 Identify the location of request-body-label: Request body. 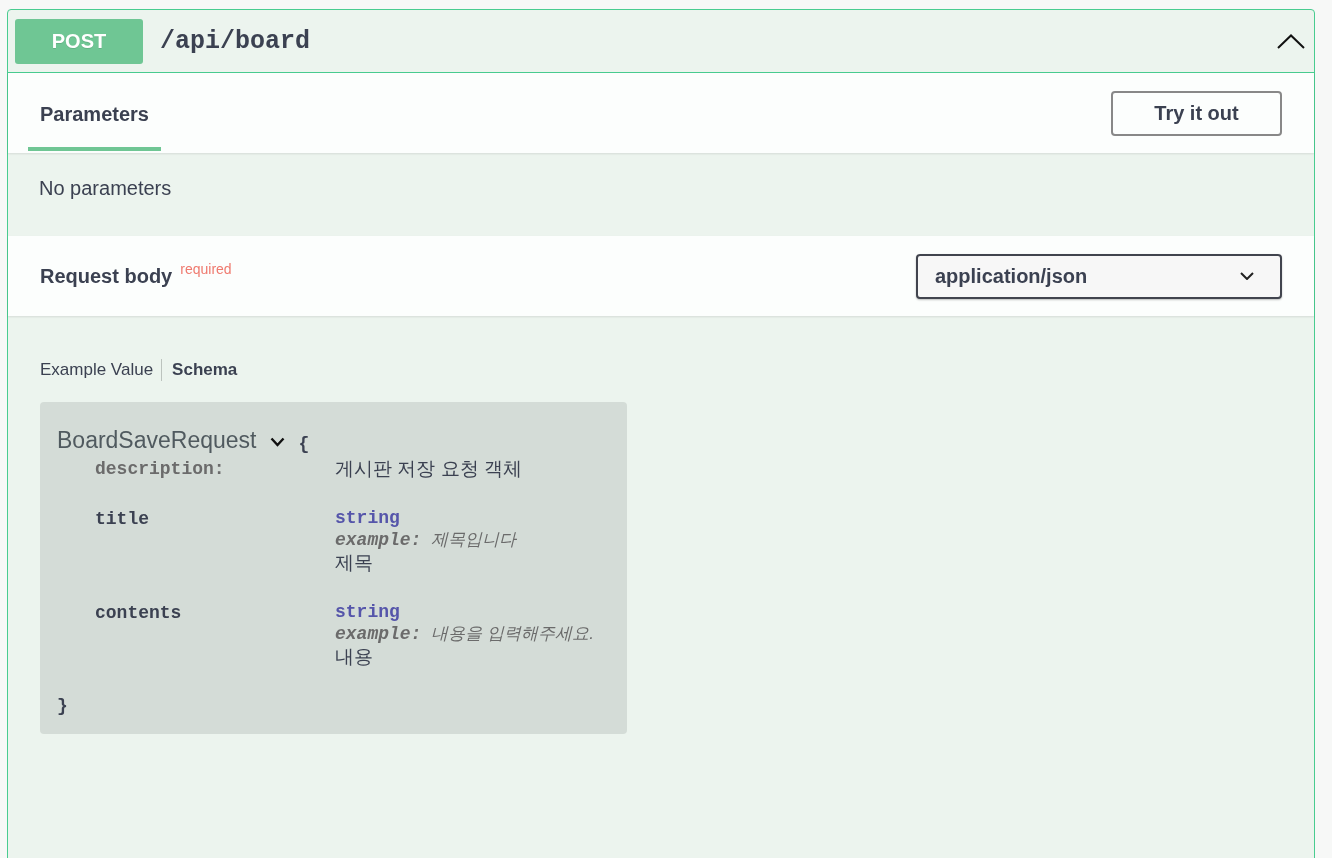
(106, 276).